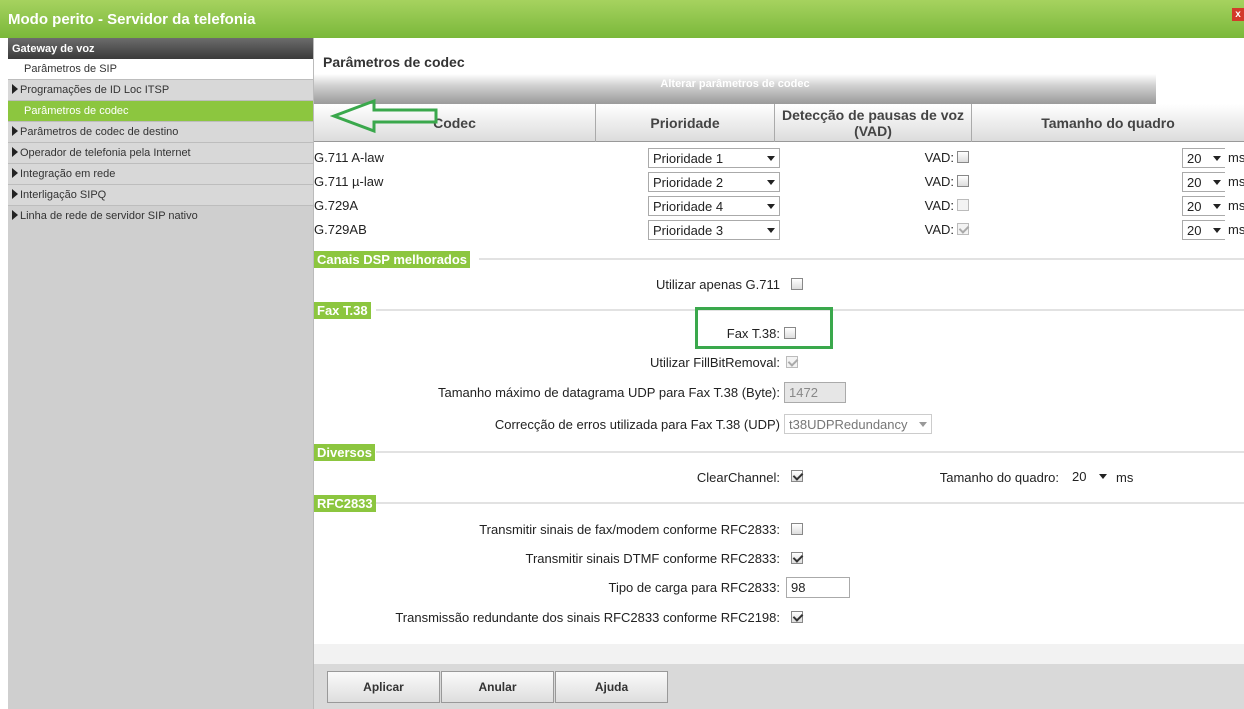 This screenshot has height=709, width=1244. Describe the element at coordinates (344, 452) in the screenshot. I see `section-title: Diversos` at that location.